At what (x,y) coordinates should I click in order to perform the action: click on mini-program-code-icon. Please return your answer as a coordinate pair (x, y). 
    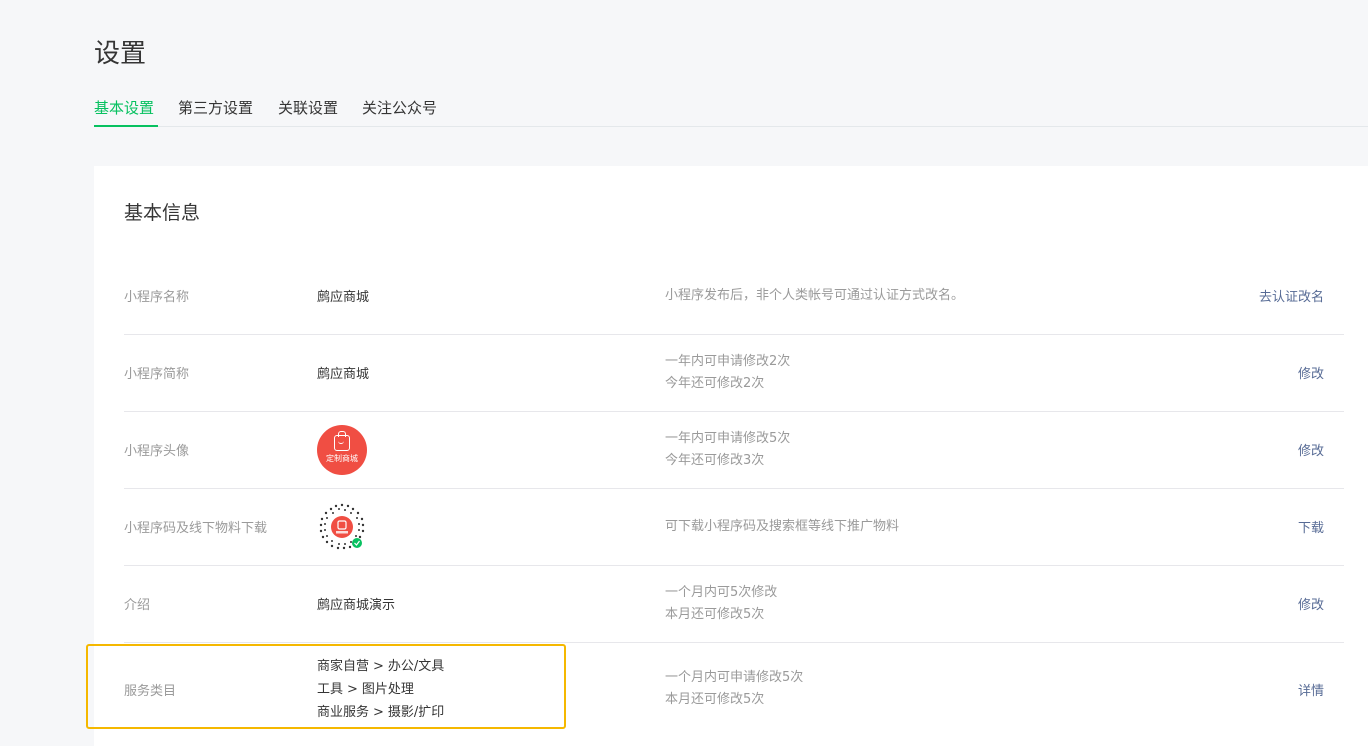
    Looking at the image, I should click on (342, 527).